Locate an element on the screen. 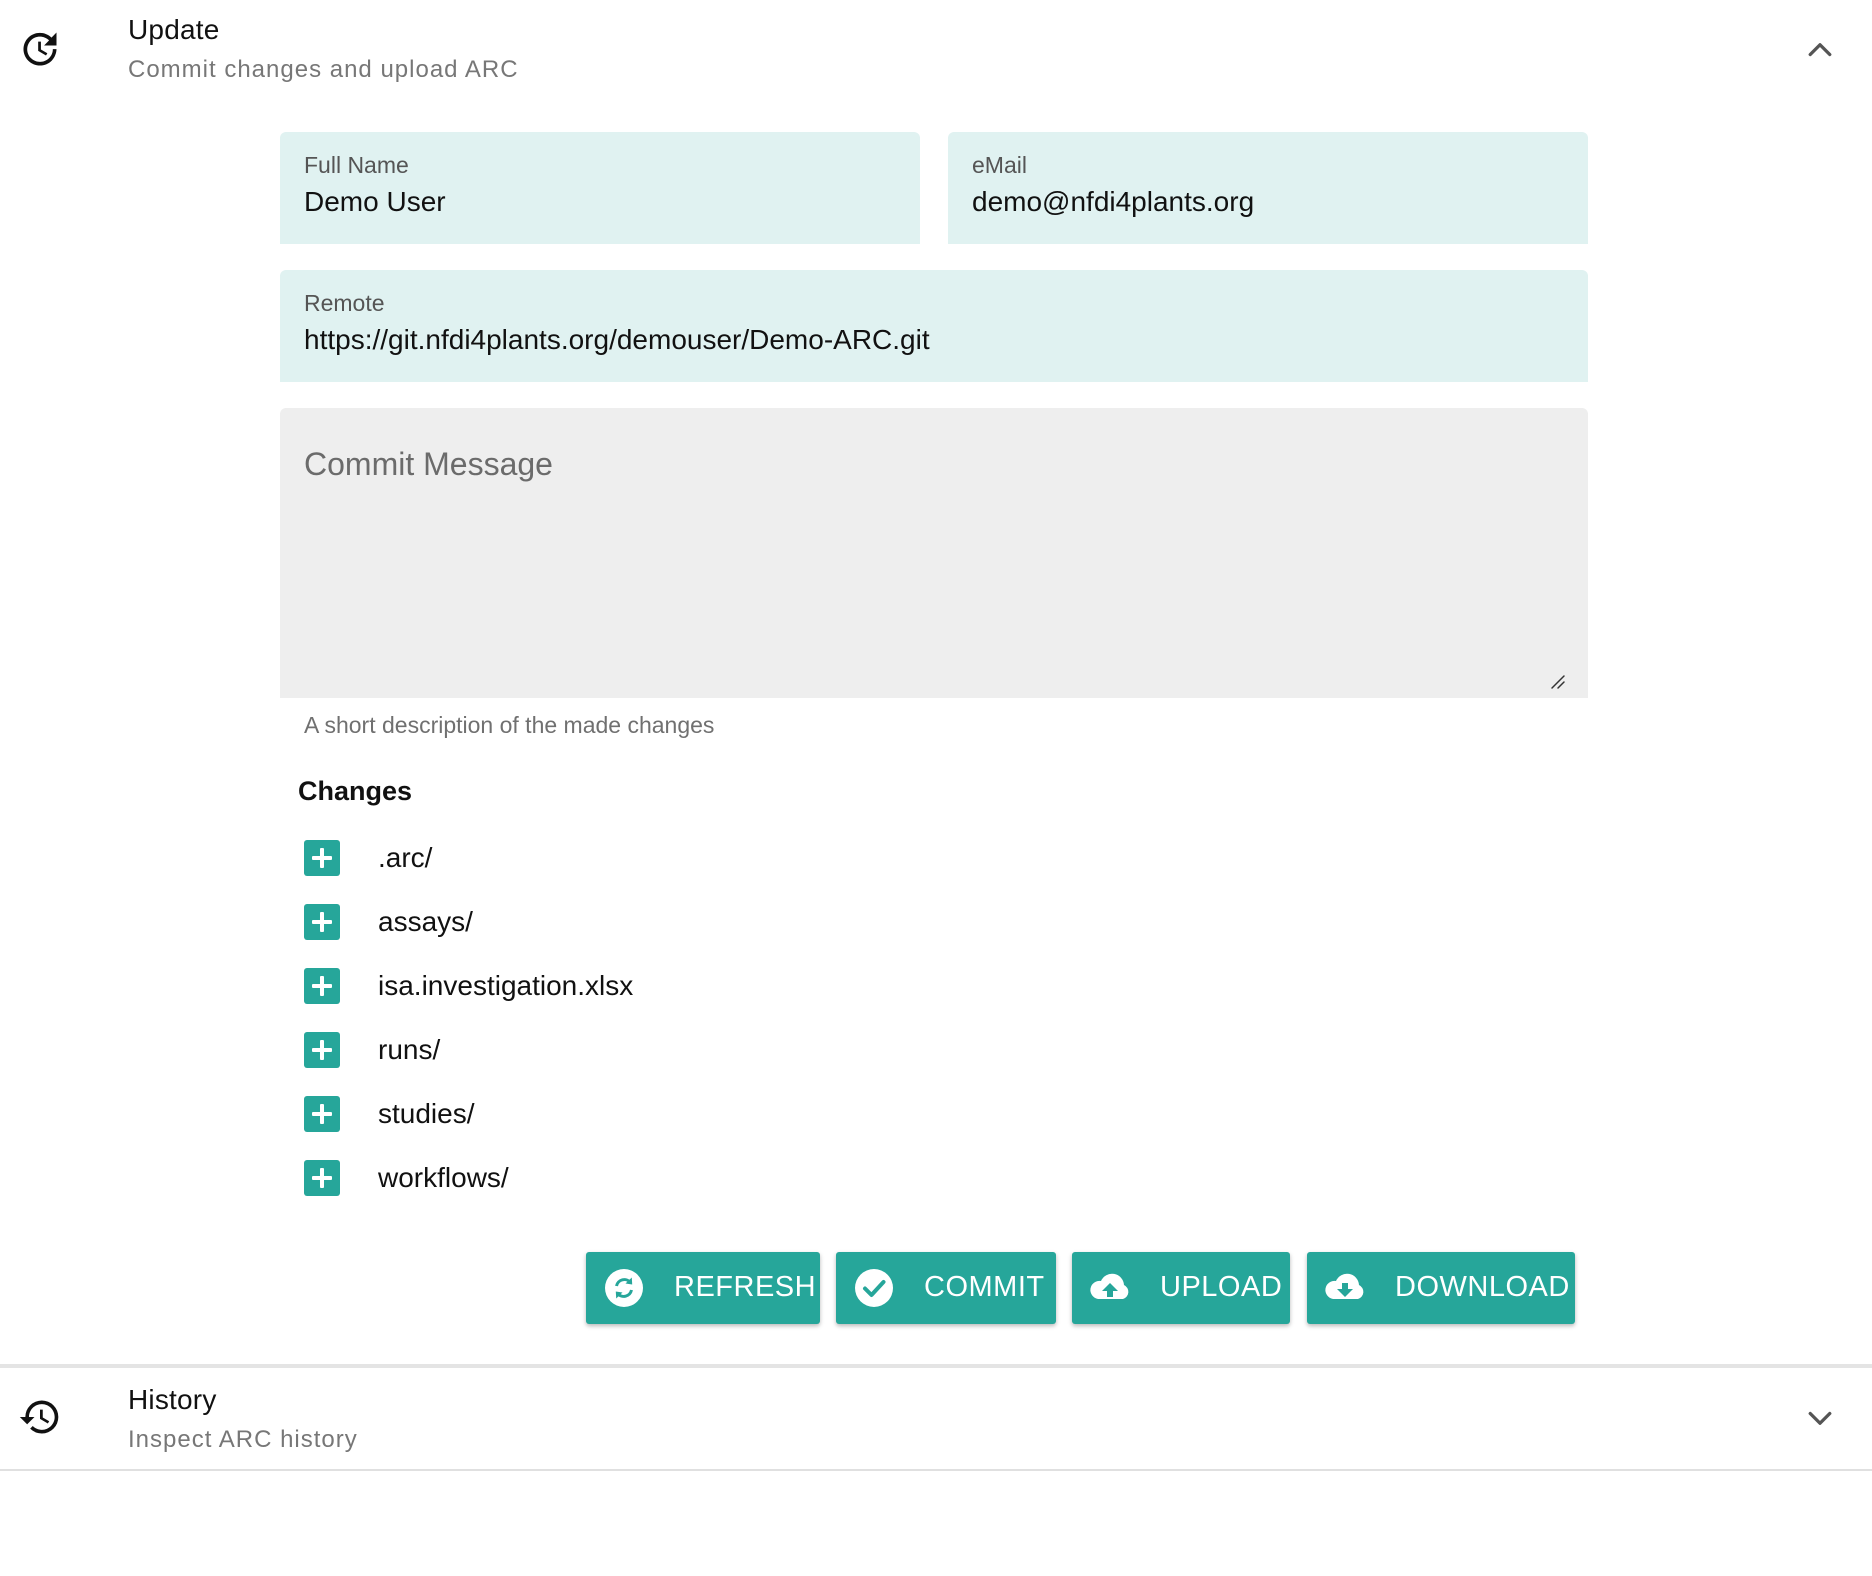  change-item-label: .arc/ is located at coordinates (405, 857).